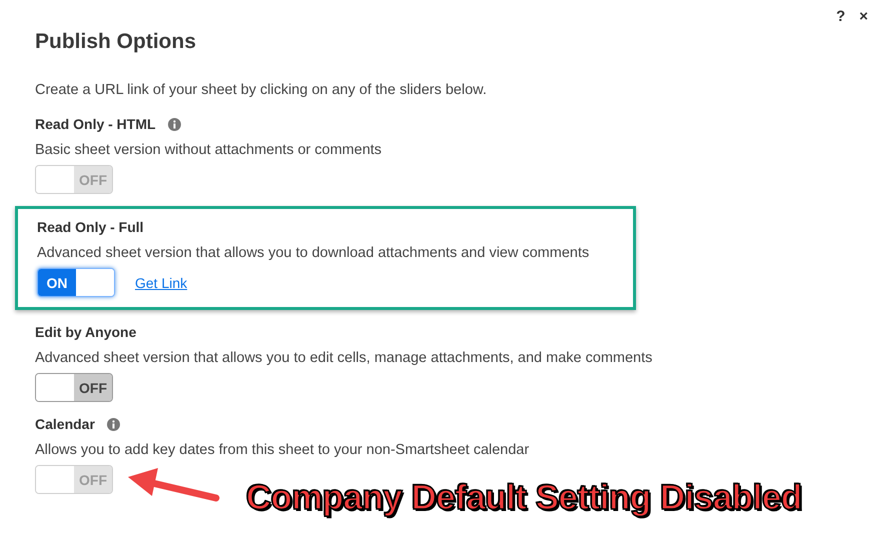 Image resolution: width=882 pixels, height=552 pixels. What do you see at coordinates (95, 124) in the screenshot?
I see `option-title: Read Only - HTML` at bounding box center [95, 124].